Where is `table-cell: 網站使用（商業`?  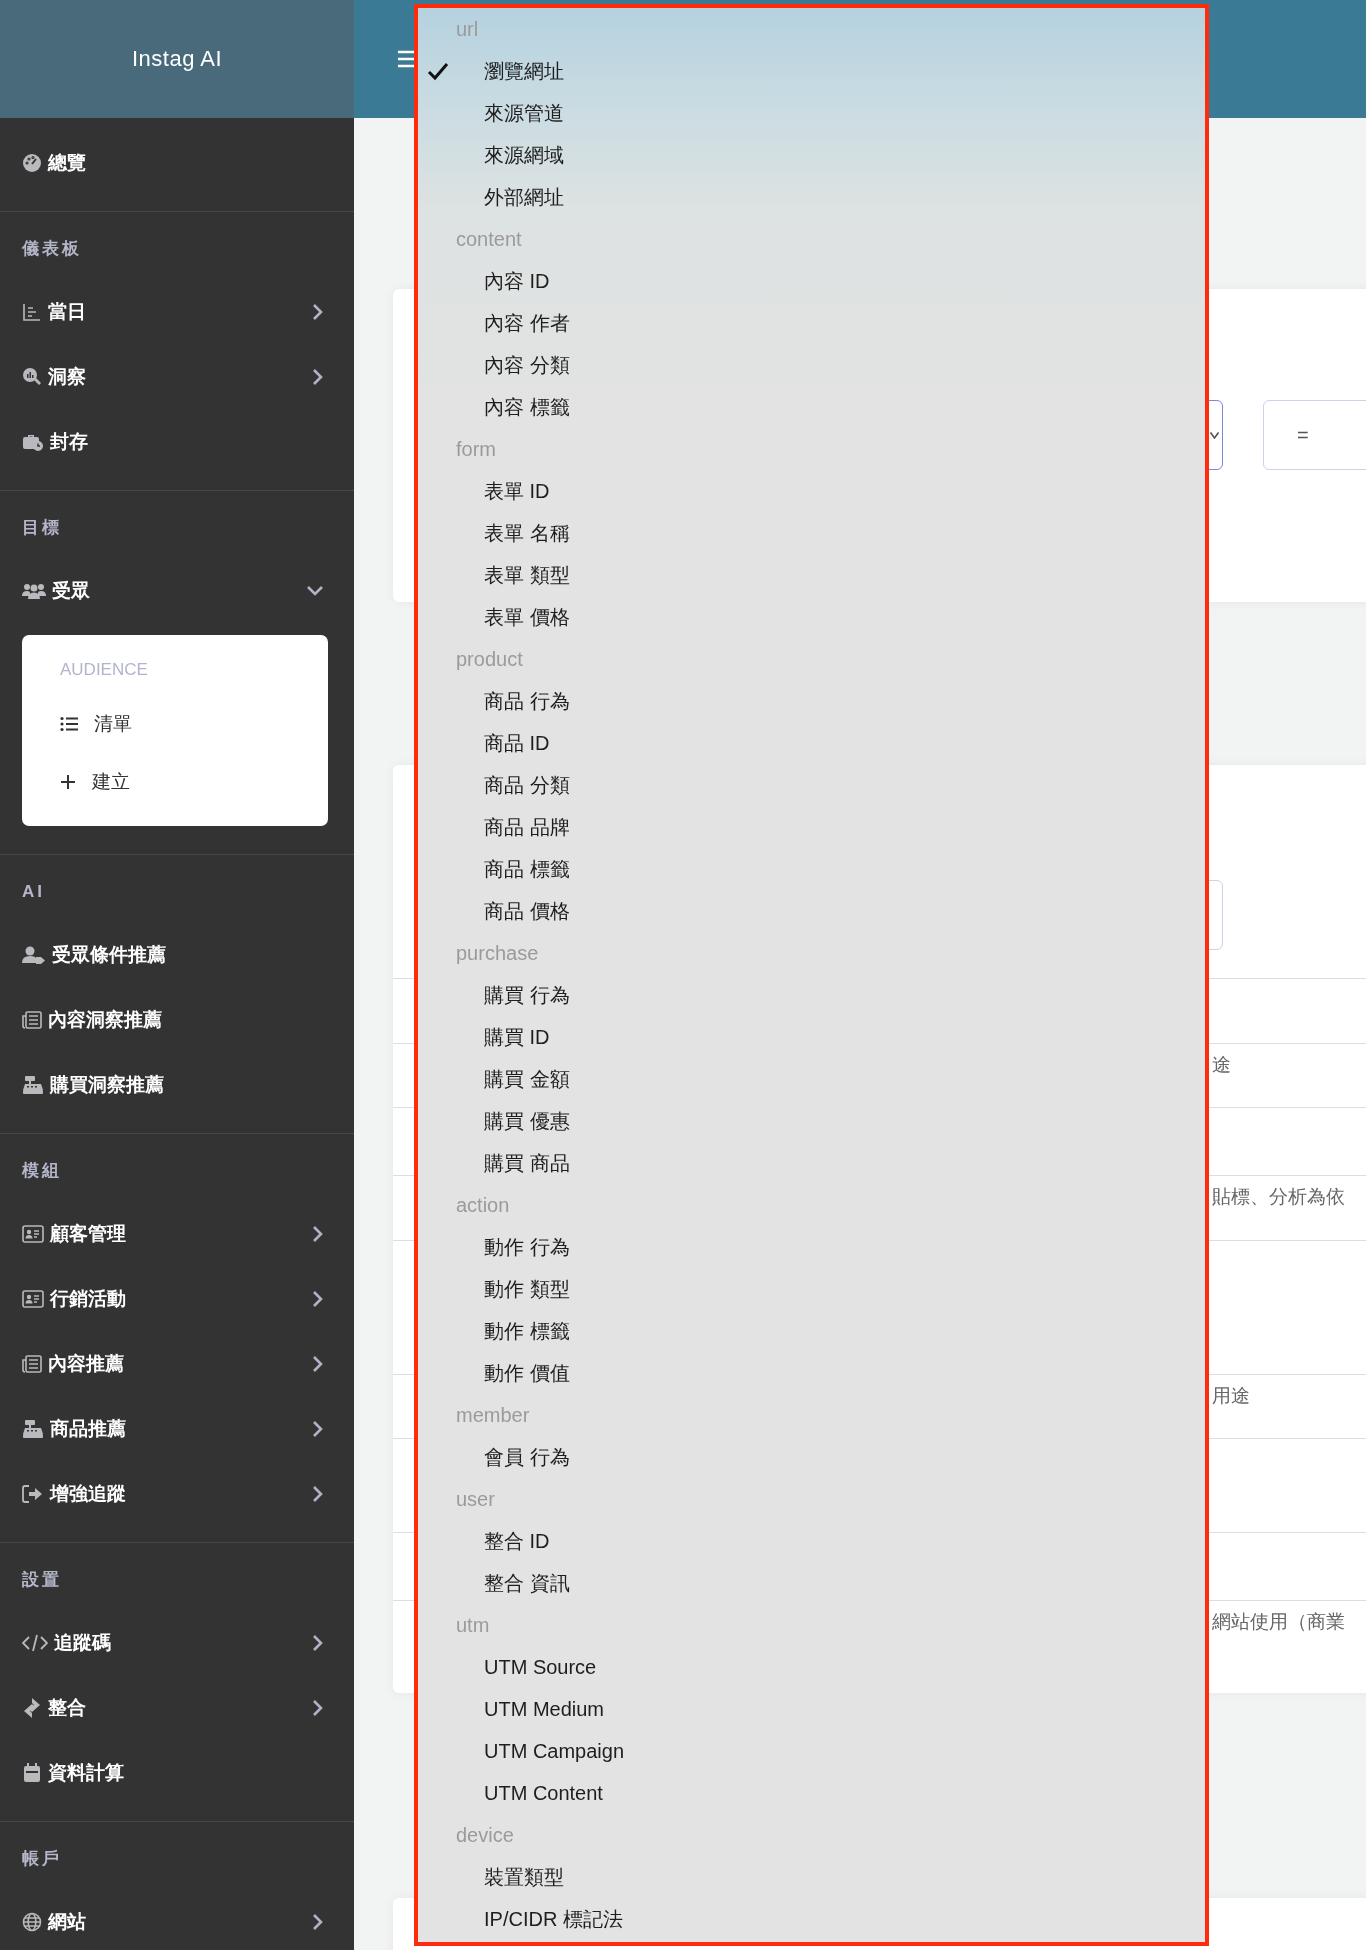 table-cell: 網站使用（商業 is located at coordinates (1278, 1622).